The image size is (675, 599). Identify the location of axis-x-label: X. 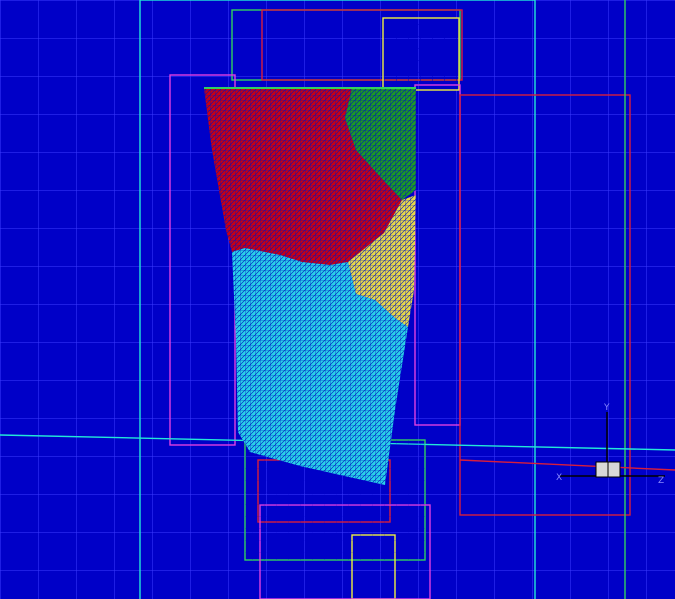
(559, 478).